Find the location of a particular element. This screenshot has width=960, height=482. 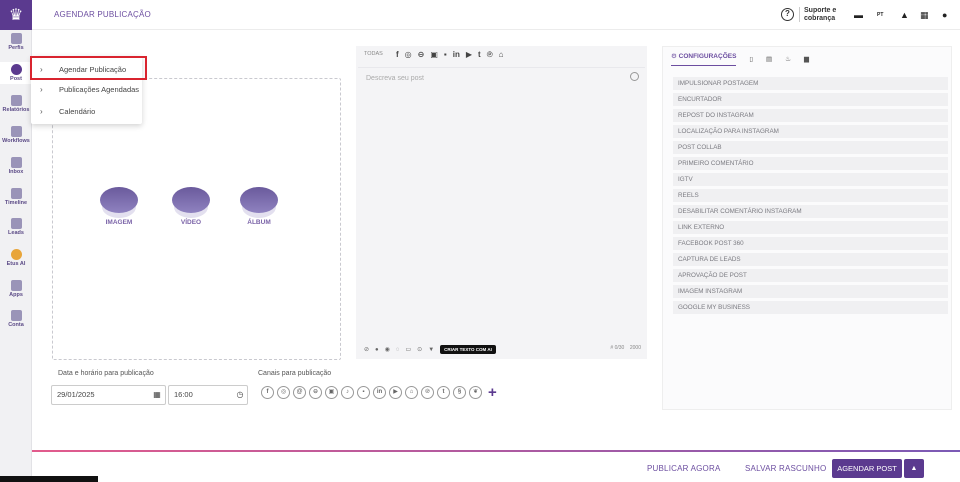

briefcase-icon: ▆ is located at coordinates (806, 59).